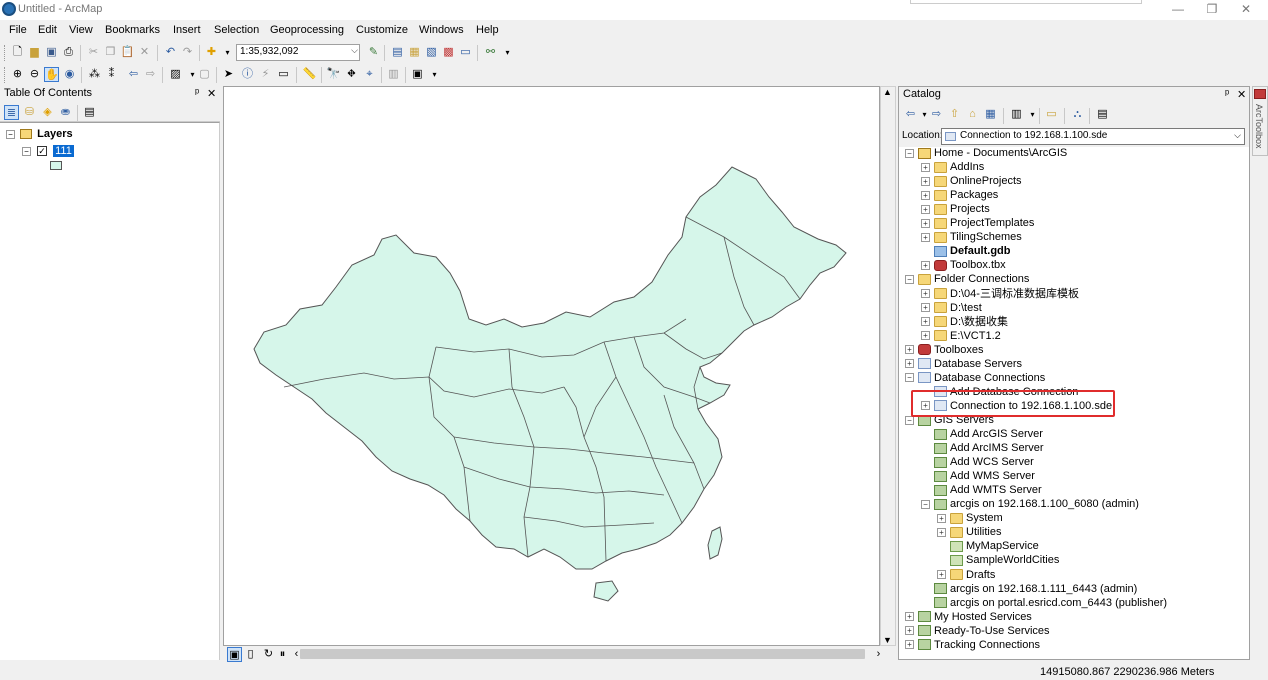 Image resolution: width=1268 pixels, height=680 pixels. Describe the element at coordinates (955, 209) in the screenshot. I see `catalog-tree-item: + Projects` at that location.